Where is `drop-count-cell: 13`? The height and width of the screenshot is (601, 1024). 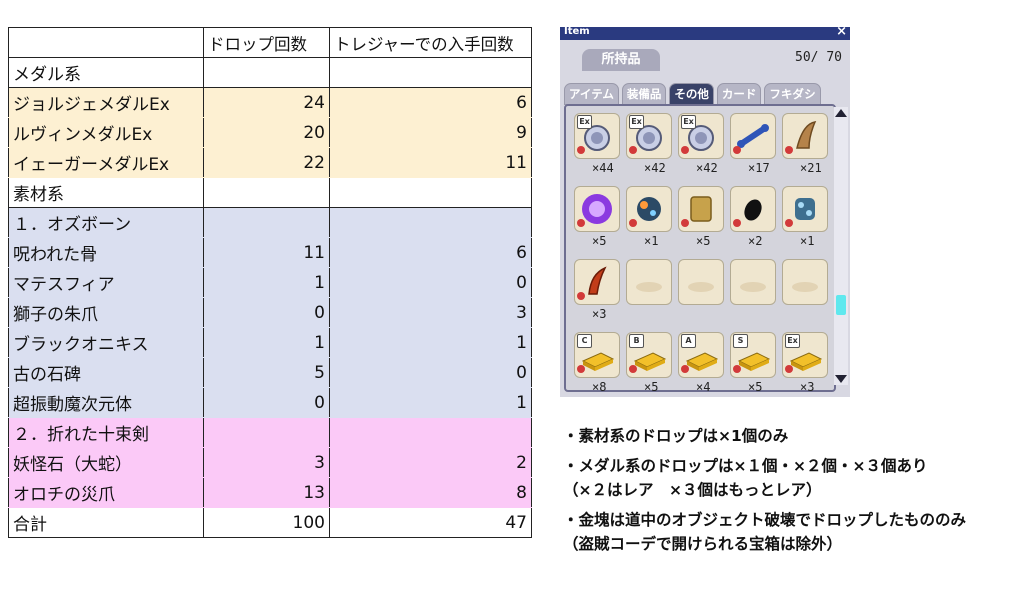 drop-count-cell: 13 is located at coordinates (266, 492).